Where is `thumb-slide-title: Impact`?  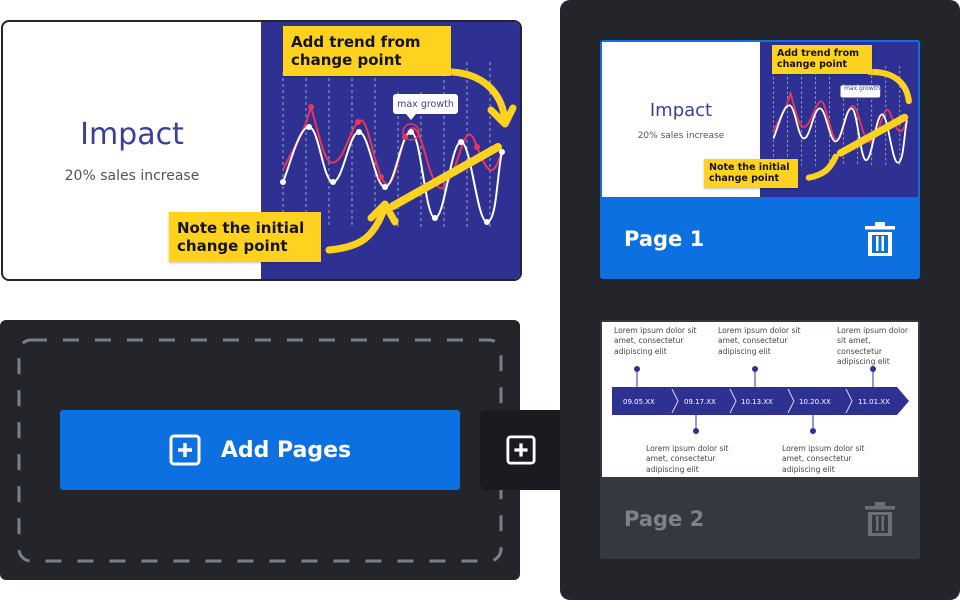
thumb-slide-title: Impact is located at coordinates (681, 110).